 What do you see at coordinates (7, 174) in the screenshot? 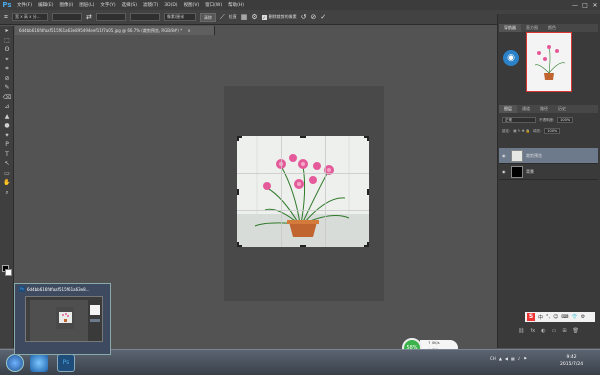
I see `shape-tool-icon: ▭` at bounding box center [7, 174].